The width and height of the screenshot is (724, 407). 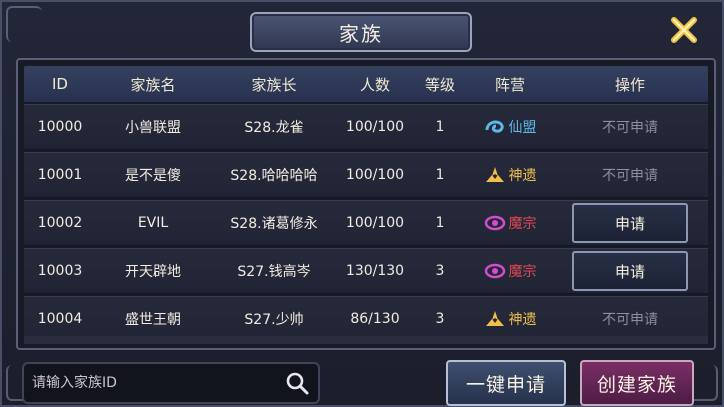 I want to click on close-button, so click(x=684, y=30).